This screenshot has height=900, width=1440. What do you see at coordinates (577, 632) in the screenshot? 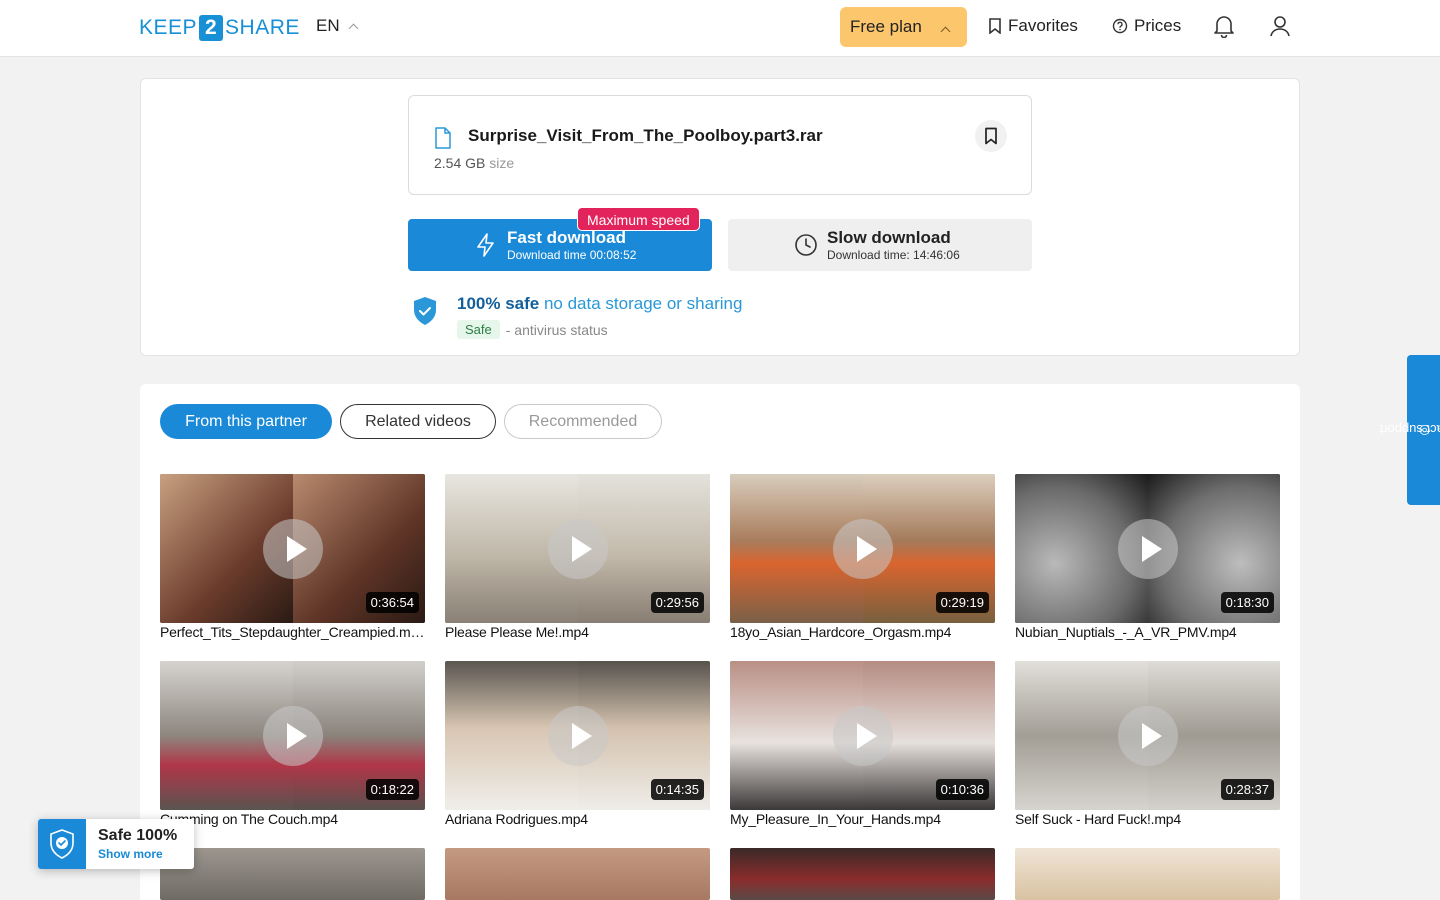
I see `video-title: Please Please Me!.mp4` at bounding box center [577, 632].